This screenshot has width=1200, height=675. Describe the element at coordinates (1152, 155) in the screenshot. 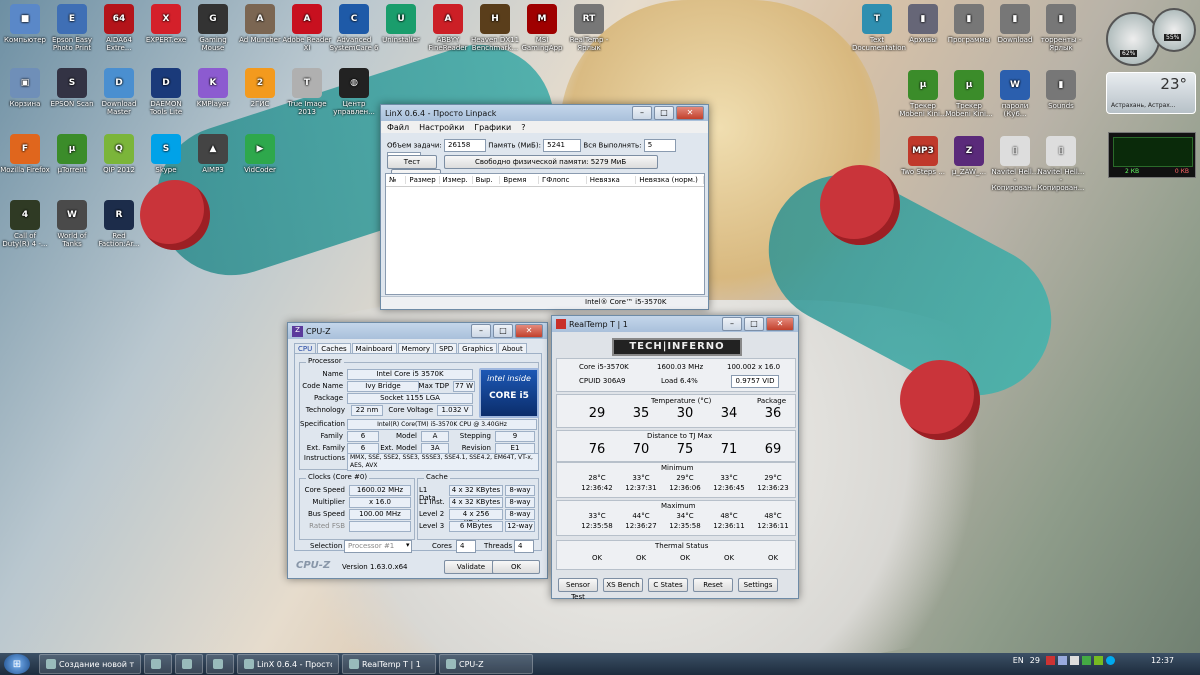

I see `network-gadget: 2 КВ 0 КВ` at that location.